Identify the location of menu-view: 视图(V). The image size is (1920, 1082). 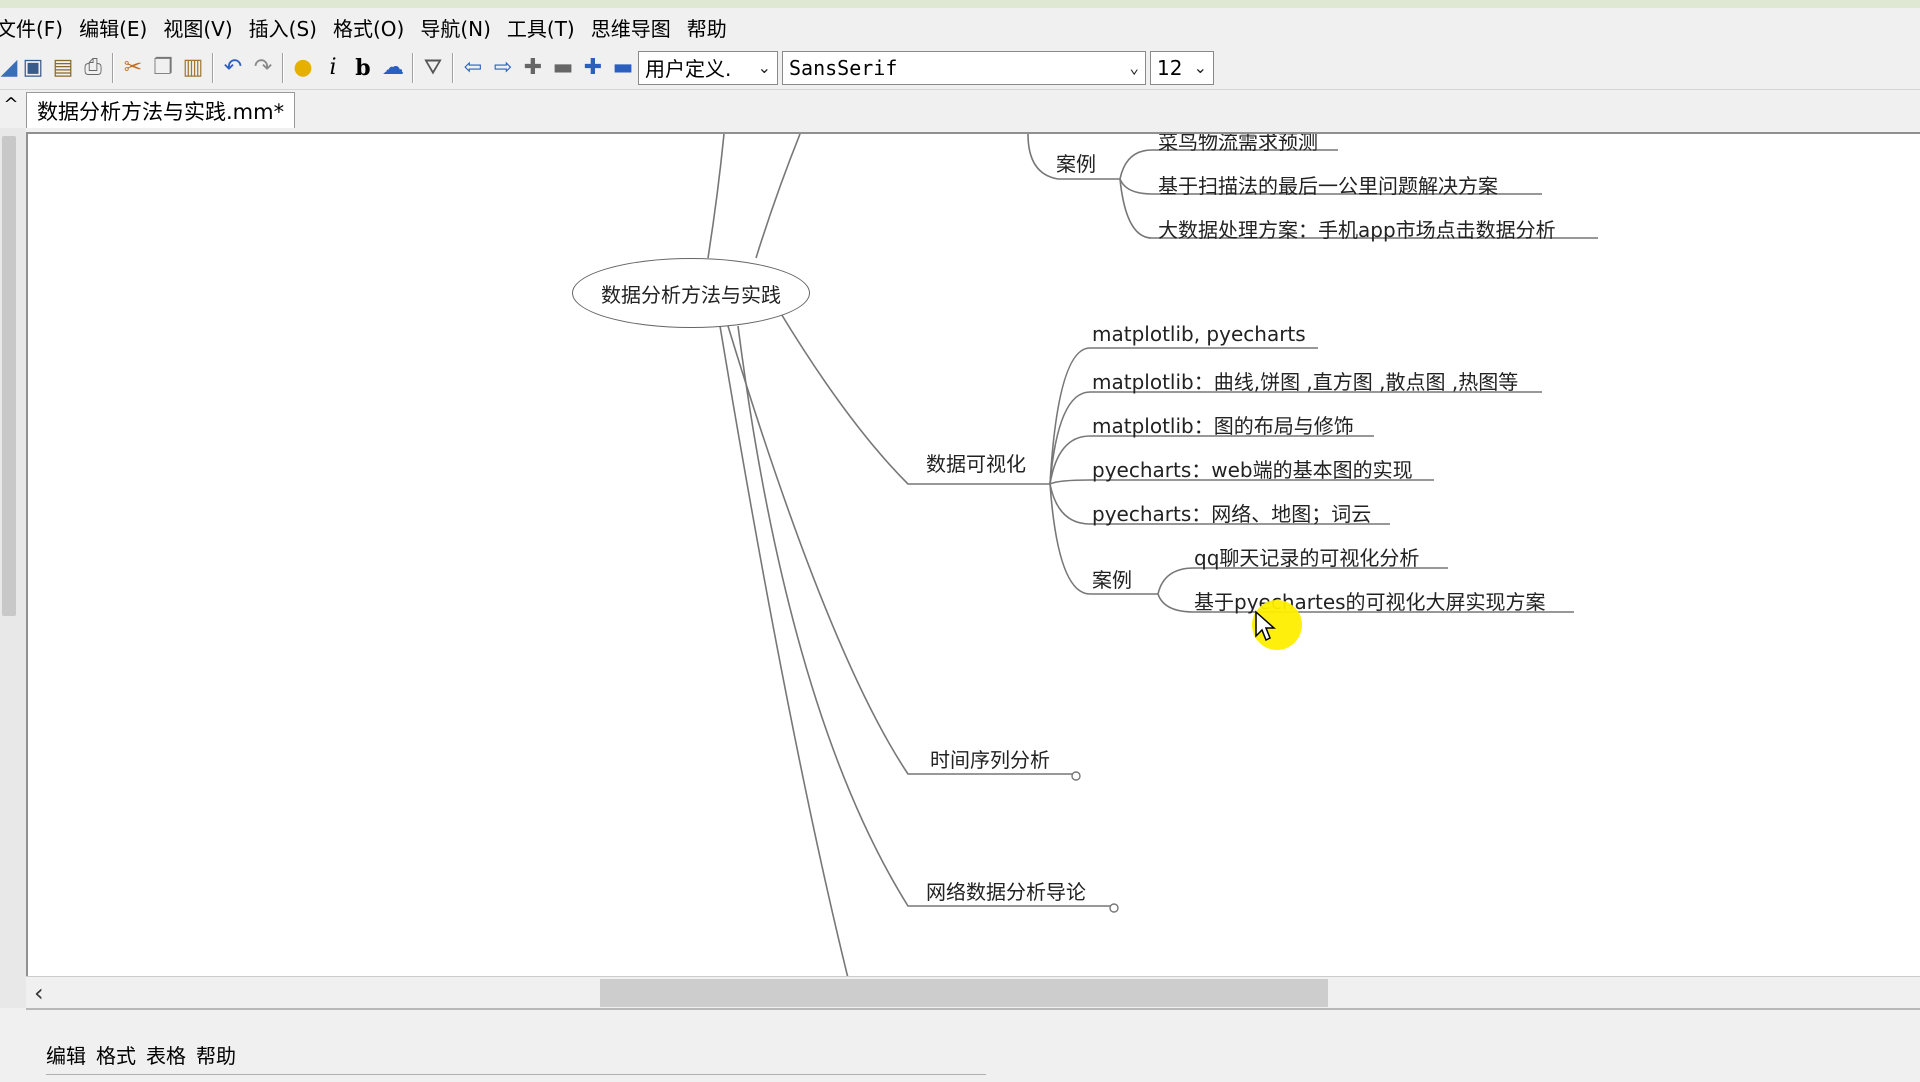
(197, 27).